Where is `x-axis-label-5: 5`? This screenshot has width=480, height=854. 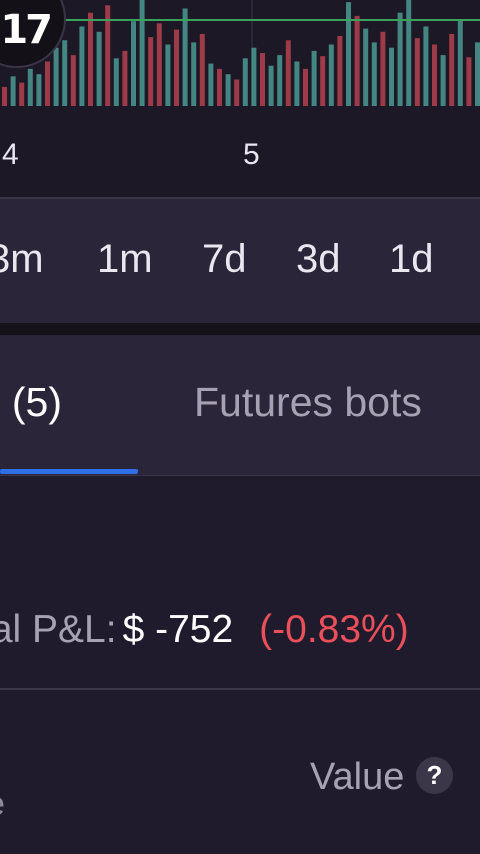 x-axis-label-5: 5 is located at coordinates (251, 154).